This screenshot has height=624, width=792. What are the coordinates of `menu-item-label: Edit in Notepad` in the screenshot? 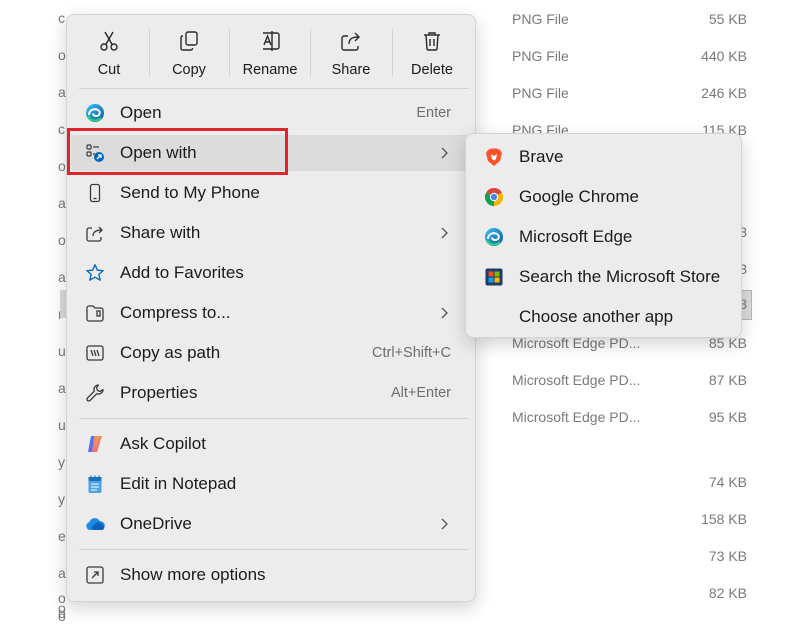 It's located at (178, 483).